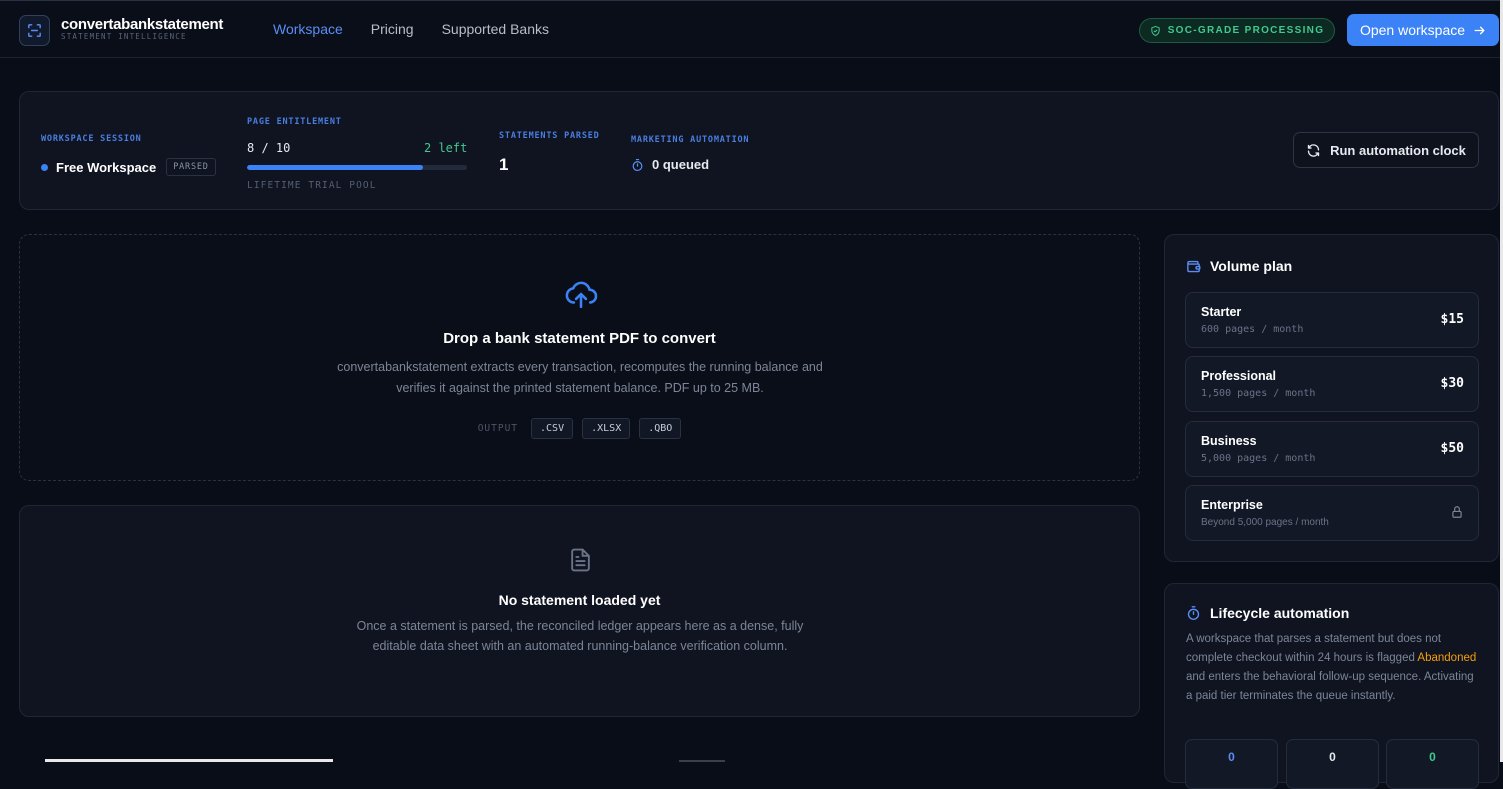 This screenshot has height=789, width=1503. Describe the element at coordinates (579, 338) in the screenshot. I see `dropzone-title: Drop a bank statement PDF to convert` at that location.